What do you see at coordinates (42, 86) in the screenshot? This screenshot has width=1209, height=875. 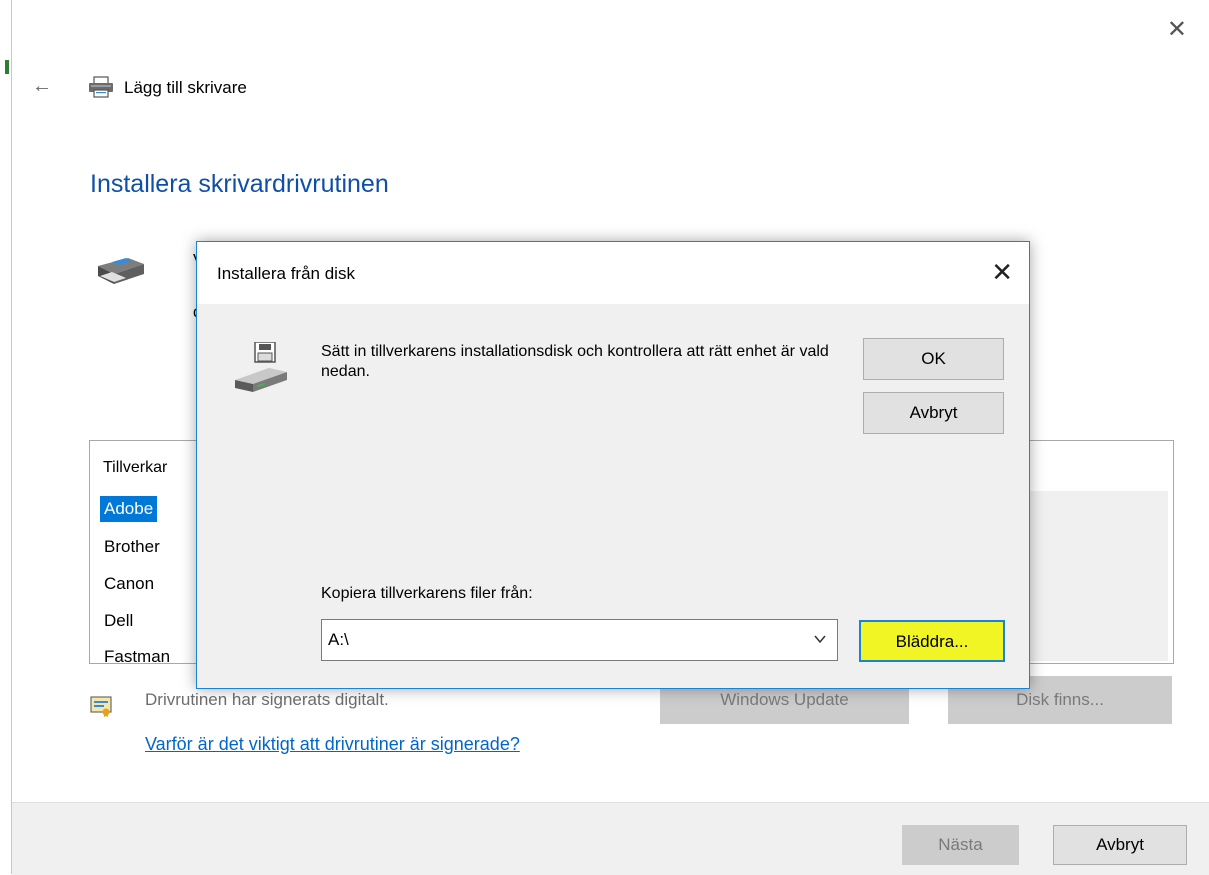 I see `back-arrow-icon: ←` at bounding box center [42, 86].